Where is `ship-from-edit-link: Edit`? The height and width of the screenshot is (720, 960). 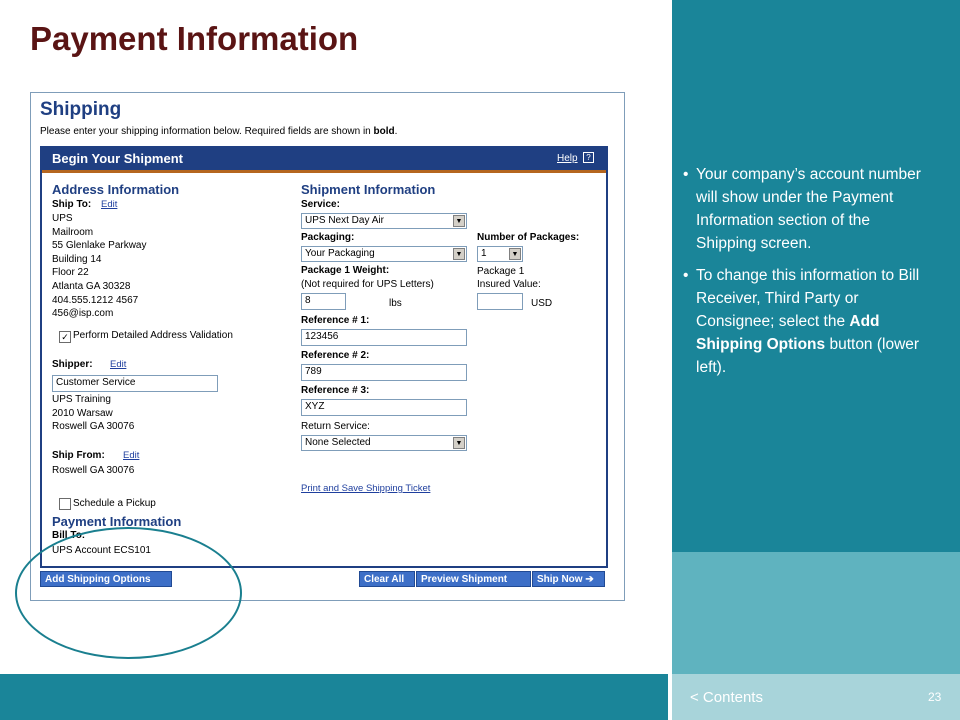
ship-from-edit-link: Edit is located at coordinates (131, 455).